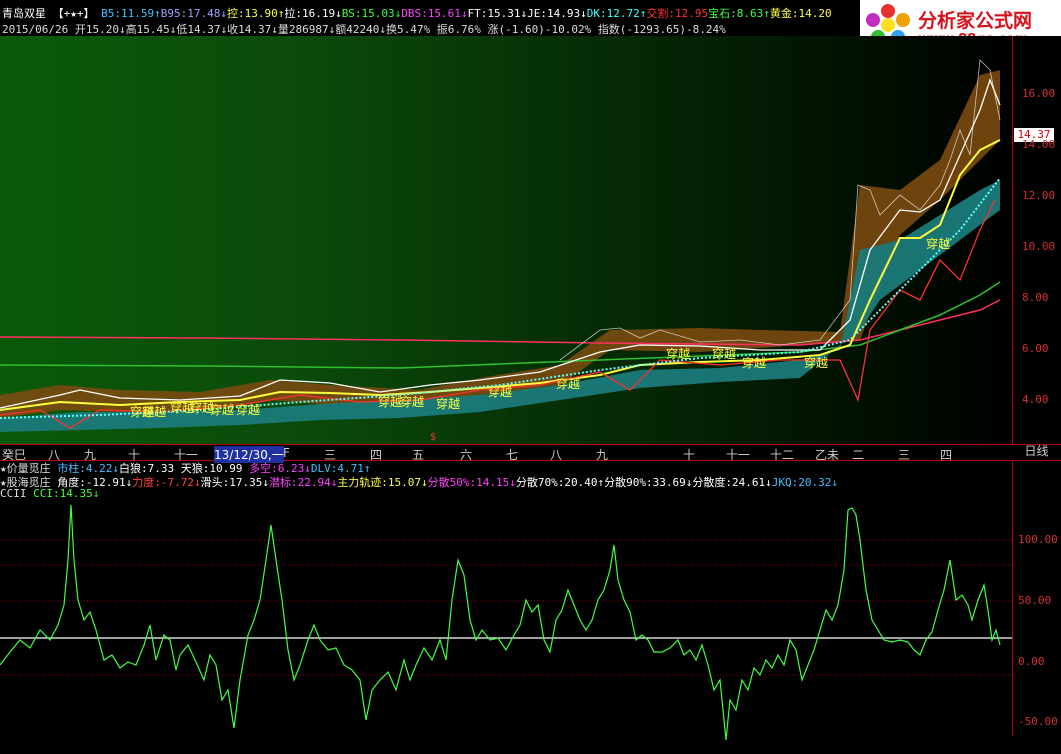  I want to click on cci-tick-label: 50.00, so click(1035, 600).